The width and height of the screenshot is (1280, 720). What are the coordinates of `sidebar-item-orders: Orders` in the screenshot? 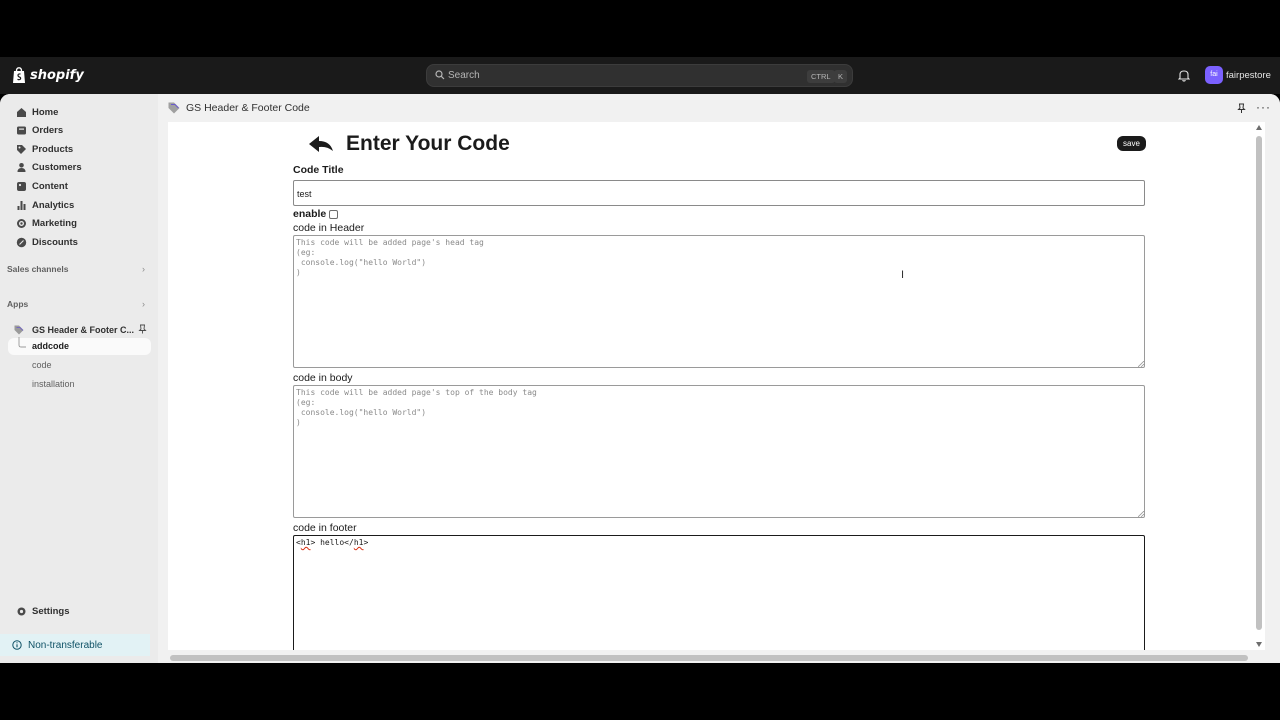 It's located at (79, 130).